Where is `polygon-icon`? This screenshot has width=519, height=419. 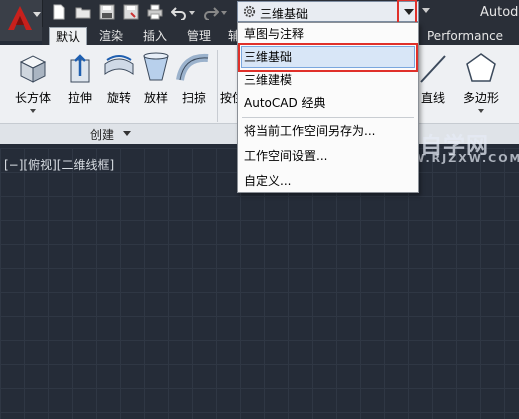 polygon-icon is located at coordinates (481, 67).